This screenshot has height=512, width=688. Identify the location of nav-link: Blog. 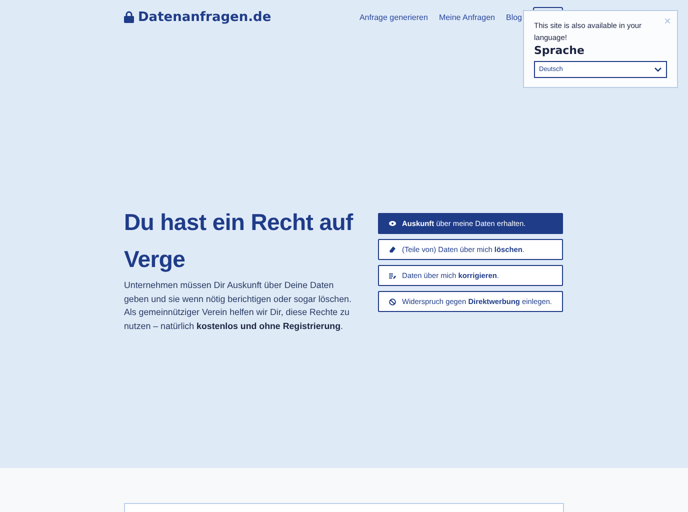
(514, 17).